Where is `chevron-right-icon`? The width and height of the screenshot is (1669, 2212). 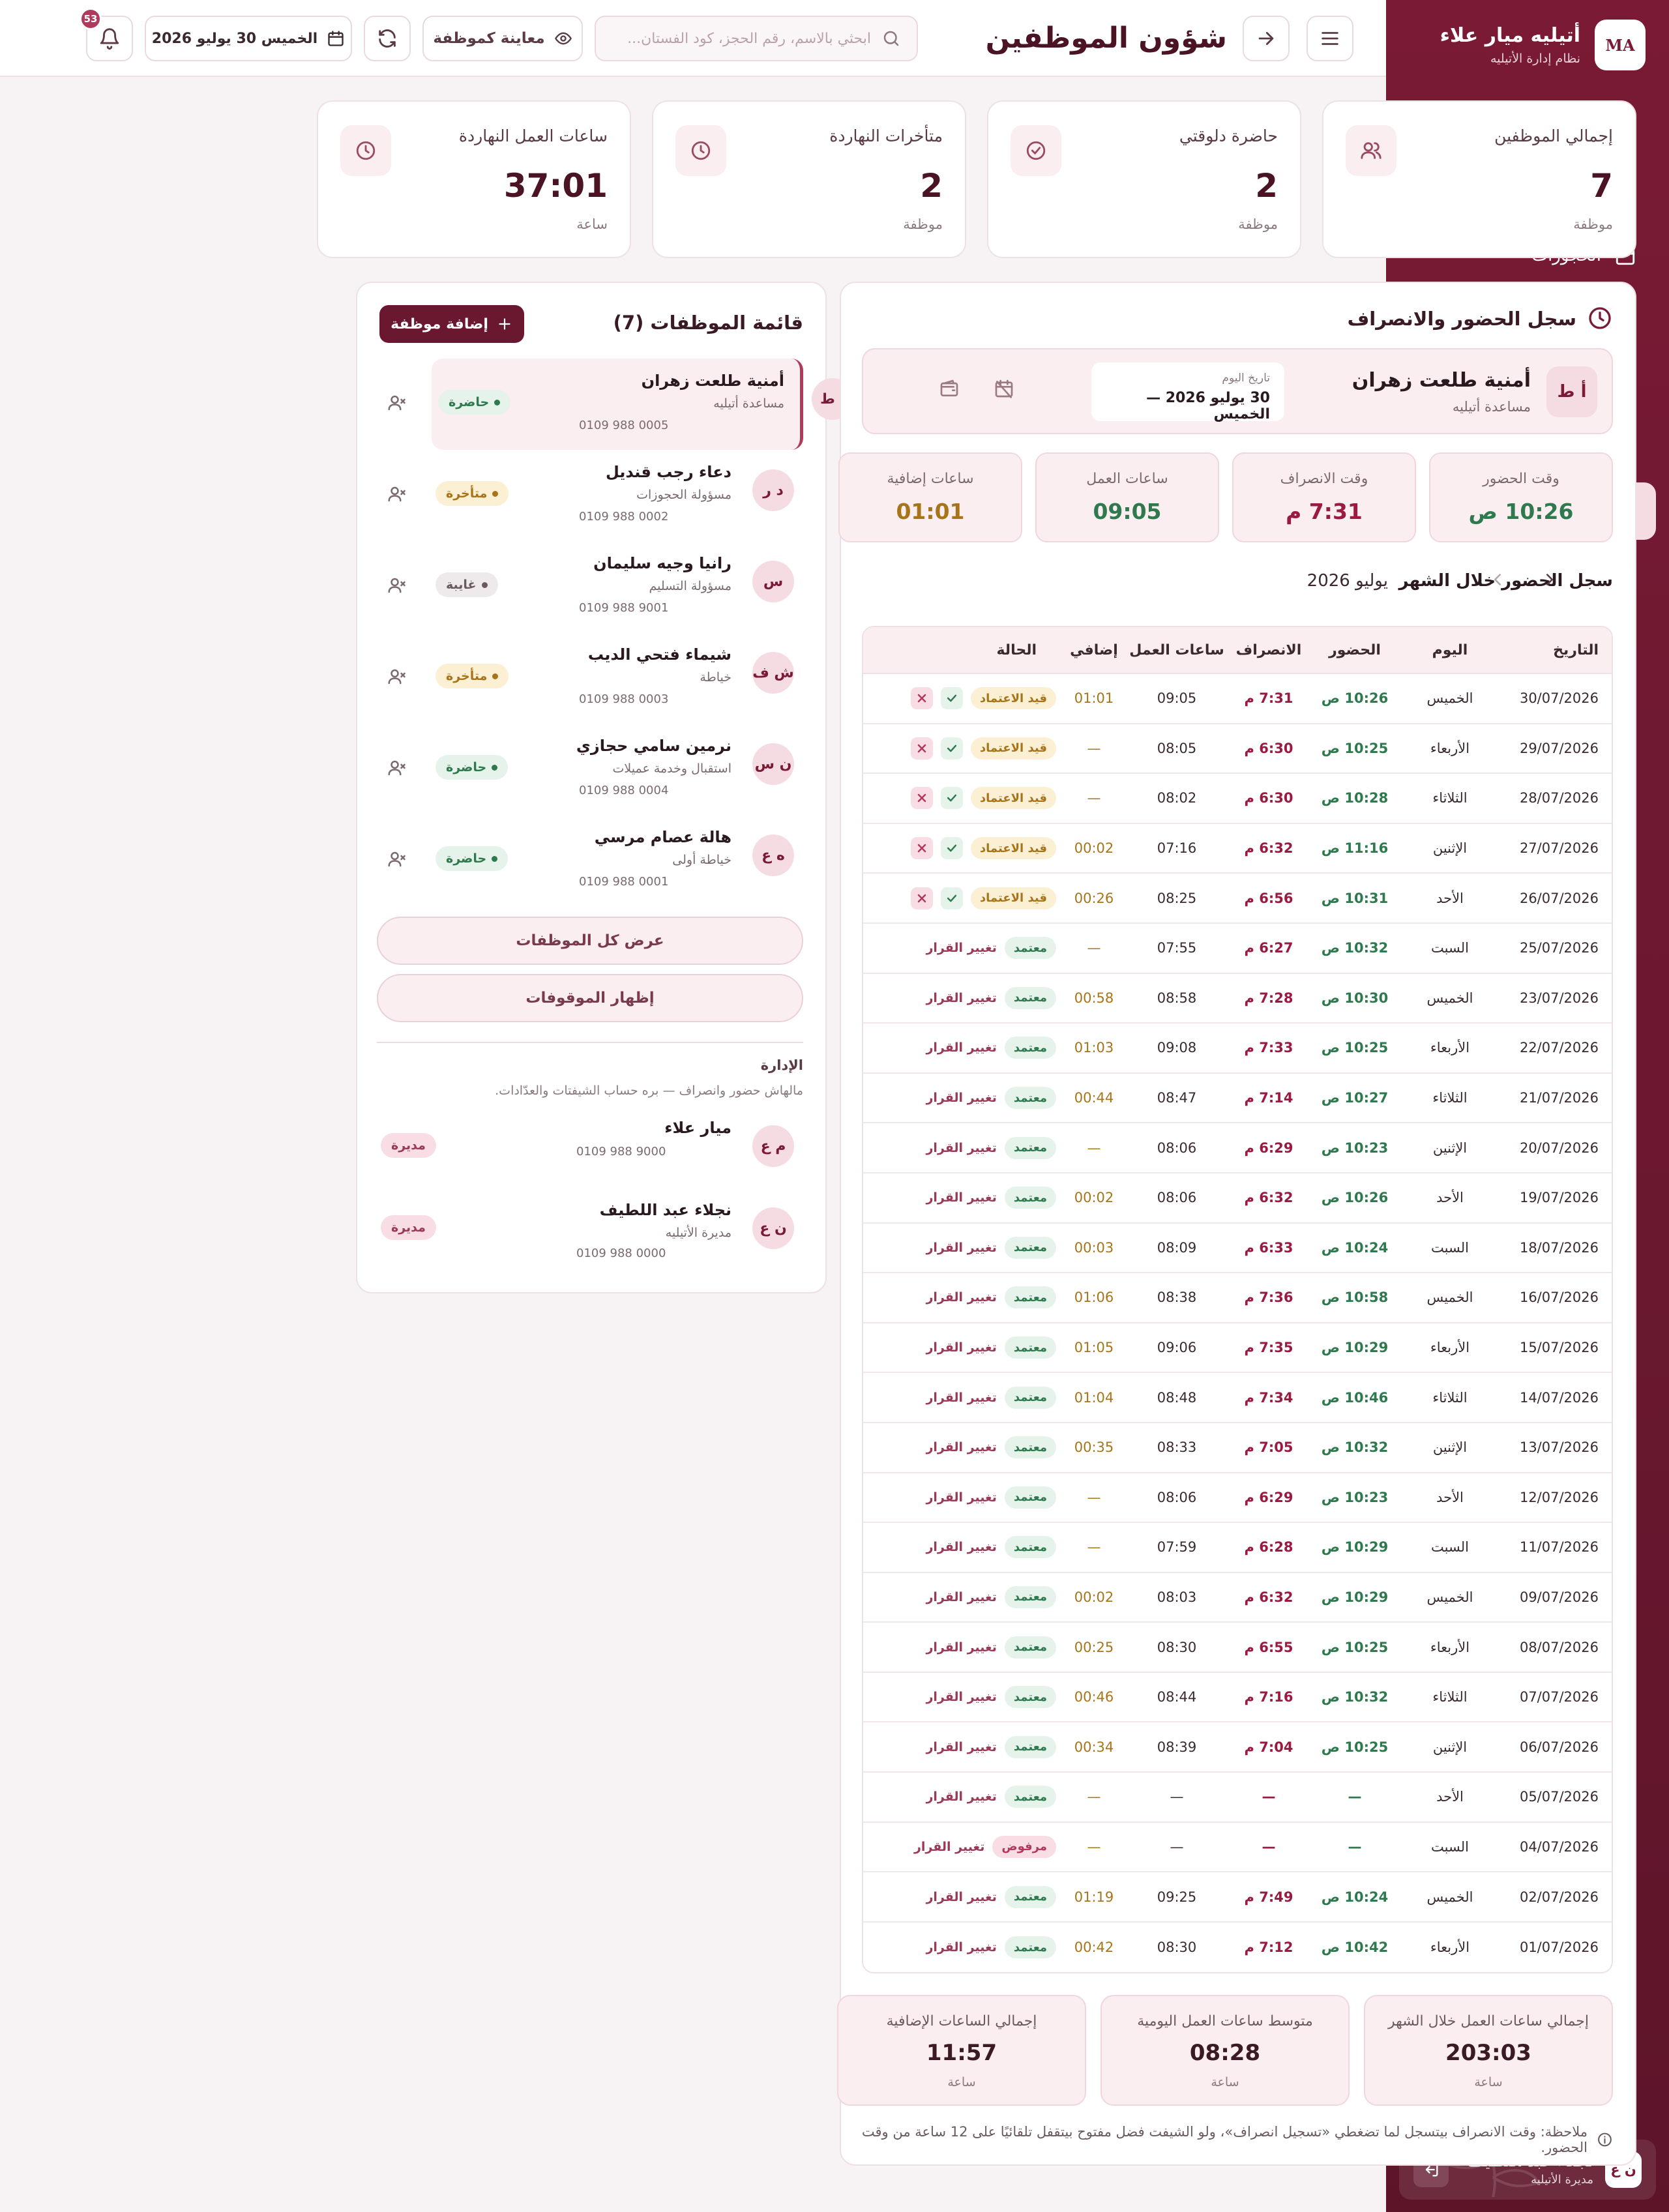 chevron-right-icon is located at coordinates (1549, 579).